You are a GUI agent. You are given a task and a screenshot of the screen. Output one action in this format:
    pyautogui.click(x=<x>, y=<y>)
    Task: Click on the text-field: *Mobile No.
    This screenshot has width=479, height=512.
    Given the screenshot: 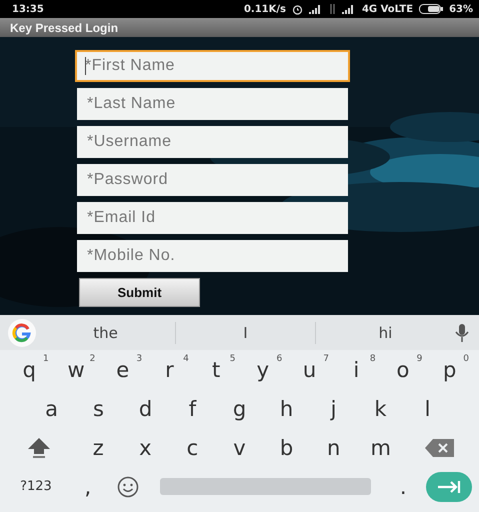 What is the action you would take?
    pyautogui.click(x=212, y=256)
    